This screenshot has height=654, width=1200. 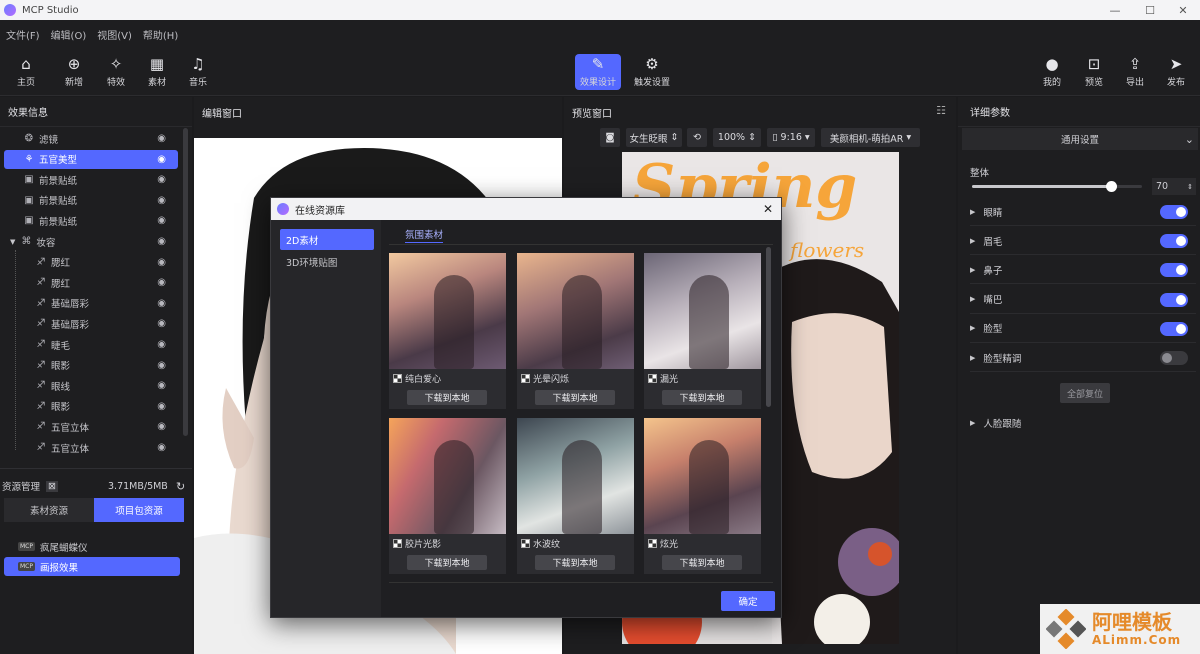 I want to click on toolbar-home-button: ⌂ 主页, so click(x=26, y=72).